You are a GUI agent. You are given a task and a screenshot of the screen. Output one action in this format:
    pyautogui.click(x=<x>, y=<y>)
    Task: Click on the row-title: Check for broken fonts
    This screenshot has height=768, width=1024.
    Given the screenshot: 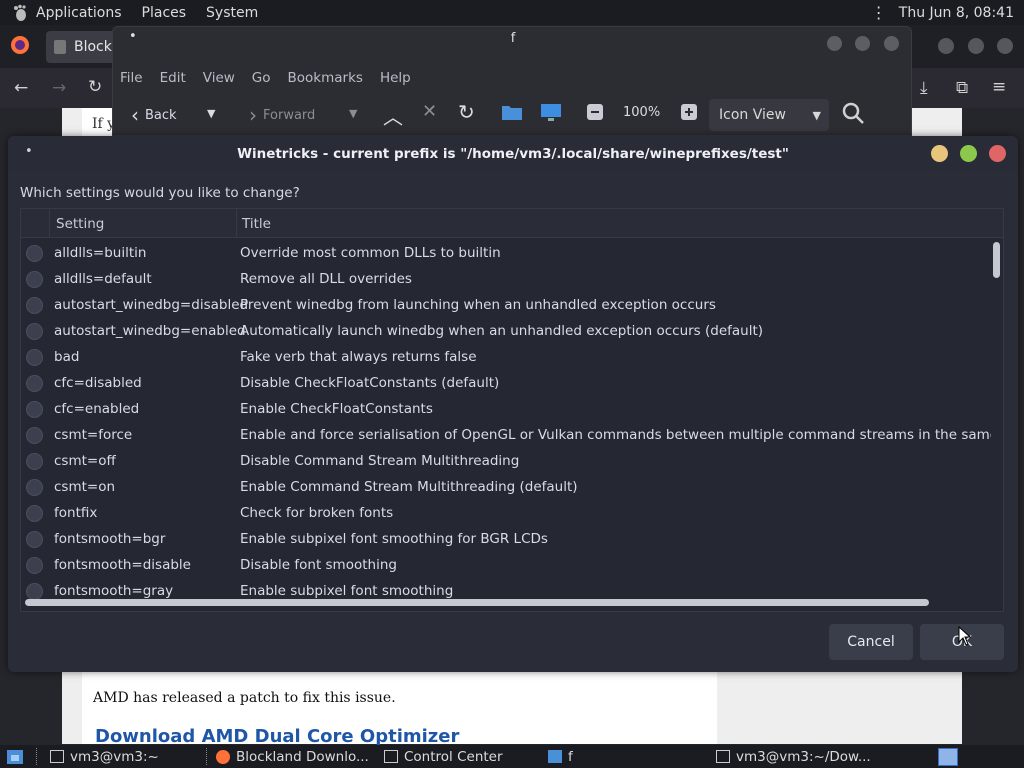 What is the action you would take?
    pyautogui.click(x=317, y=513)
    